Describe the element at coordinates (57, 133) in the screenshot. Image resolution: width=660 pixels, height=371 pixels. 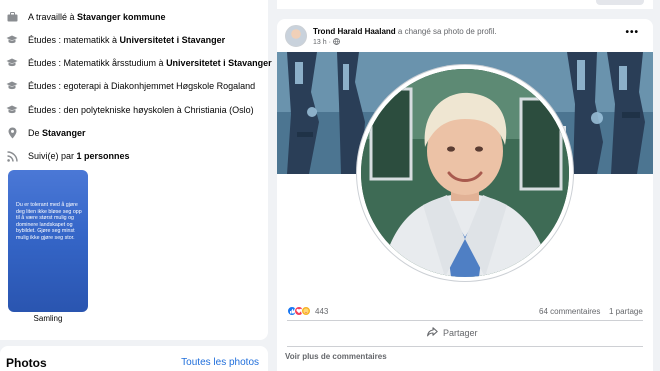
I see `intro-item-text: De Stavanger` at that location.